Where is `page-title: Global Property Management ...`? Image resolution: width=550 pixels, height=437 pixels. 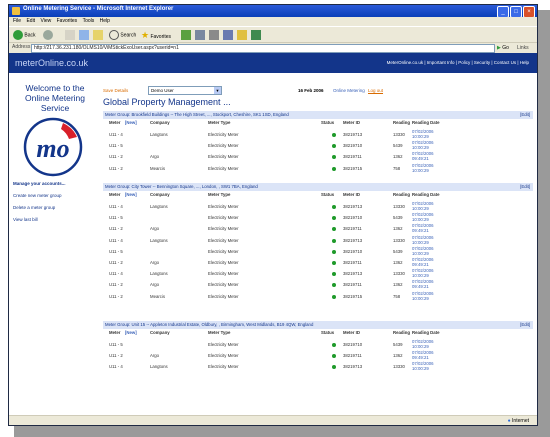
page-title: Global Property Management ... is located at coordinates (167, 102).